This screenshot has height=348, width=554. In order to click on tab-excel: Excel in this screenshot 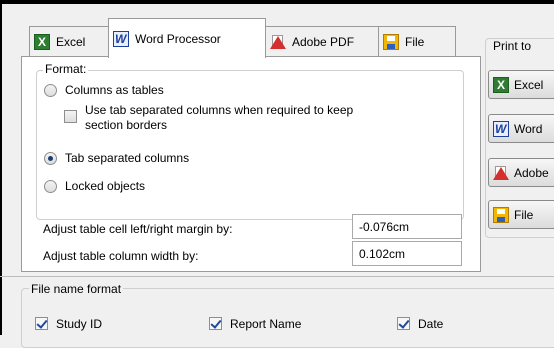, I will do `click(69, 41)`.